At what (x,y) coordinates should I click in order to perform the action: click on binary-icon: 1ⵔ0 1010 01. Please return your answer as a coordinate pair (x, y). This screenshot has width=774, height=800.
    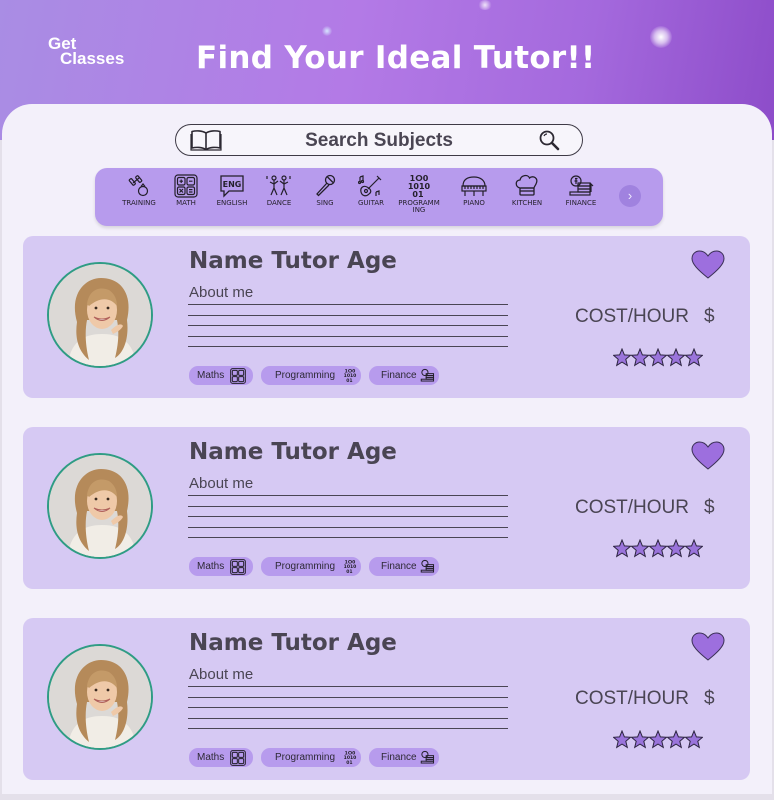
    Looking at the image, I should click on (419, 186).